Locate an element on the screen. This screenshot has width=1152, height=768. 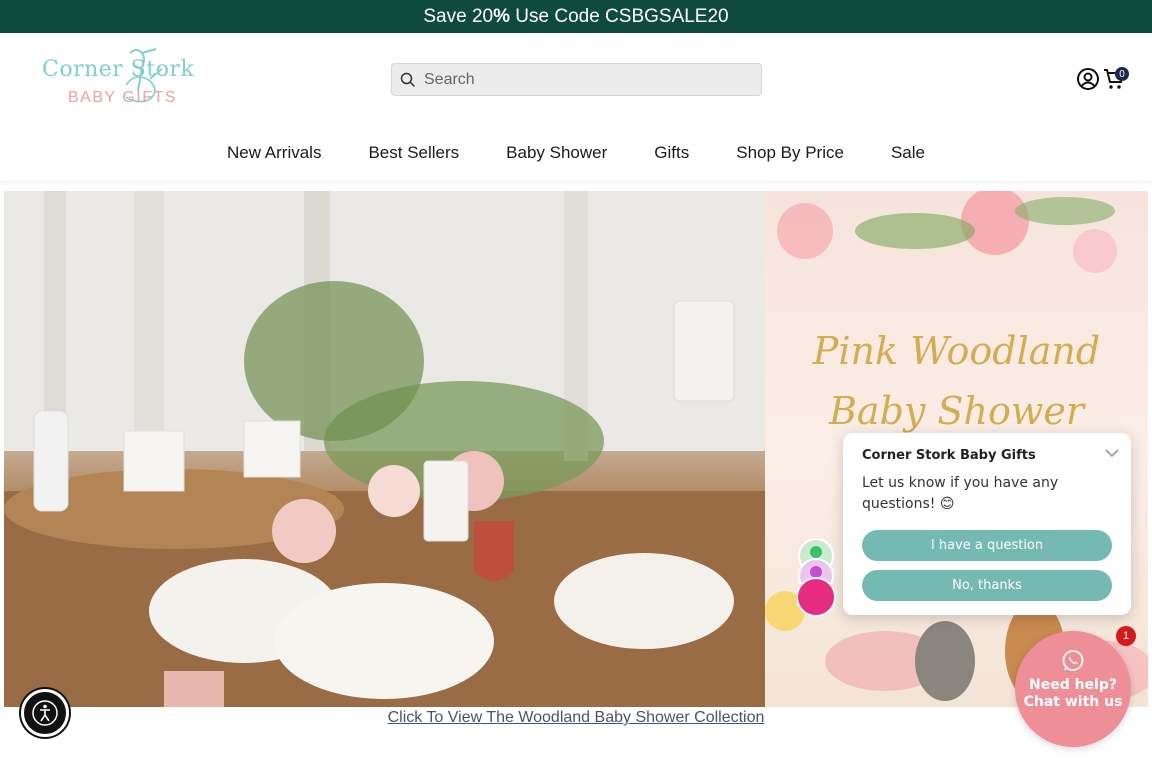
brand-logo: Corner Stork BABY GIFTS is located at coordinates (120, 78).